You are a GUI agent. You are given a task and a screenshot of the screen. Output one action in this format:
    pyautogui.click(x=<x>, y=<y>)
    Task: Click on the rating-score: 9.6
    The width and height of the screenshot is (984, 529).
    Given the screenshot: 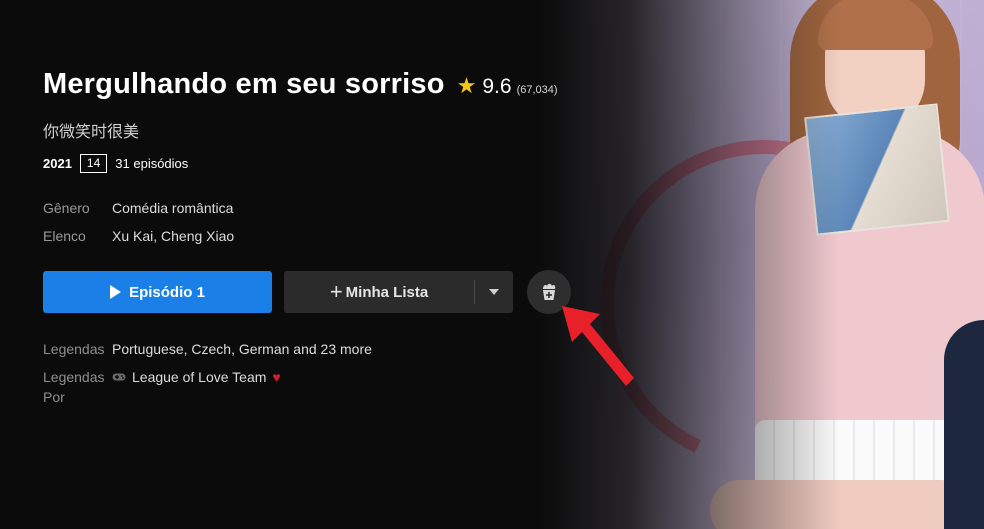 What is the action you would take?
    pyautogui.click(x=497, y=86)
    